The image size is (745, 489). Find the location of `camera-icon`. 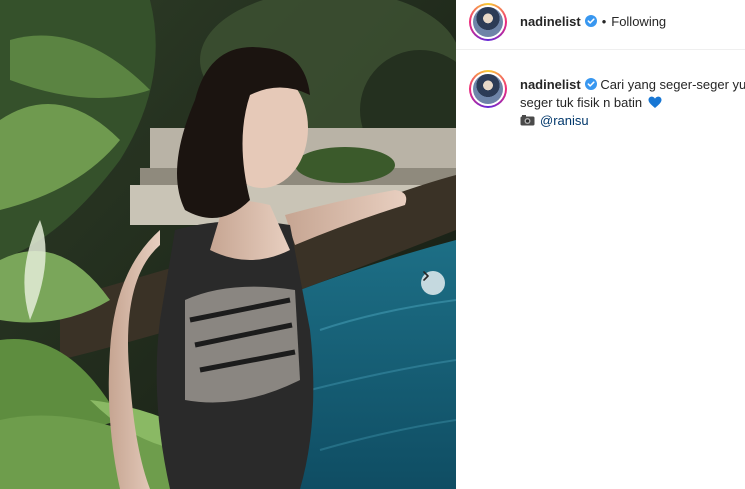

camera-icon is located at coordinates (527, 120).